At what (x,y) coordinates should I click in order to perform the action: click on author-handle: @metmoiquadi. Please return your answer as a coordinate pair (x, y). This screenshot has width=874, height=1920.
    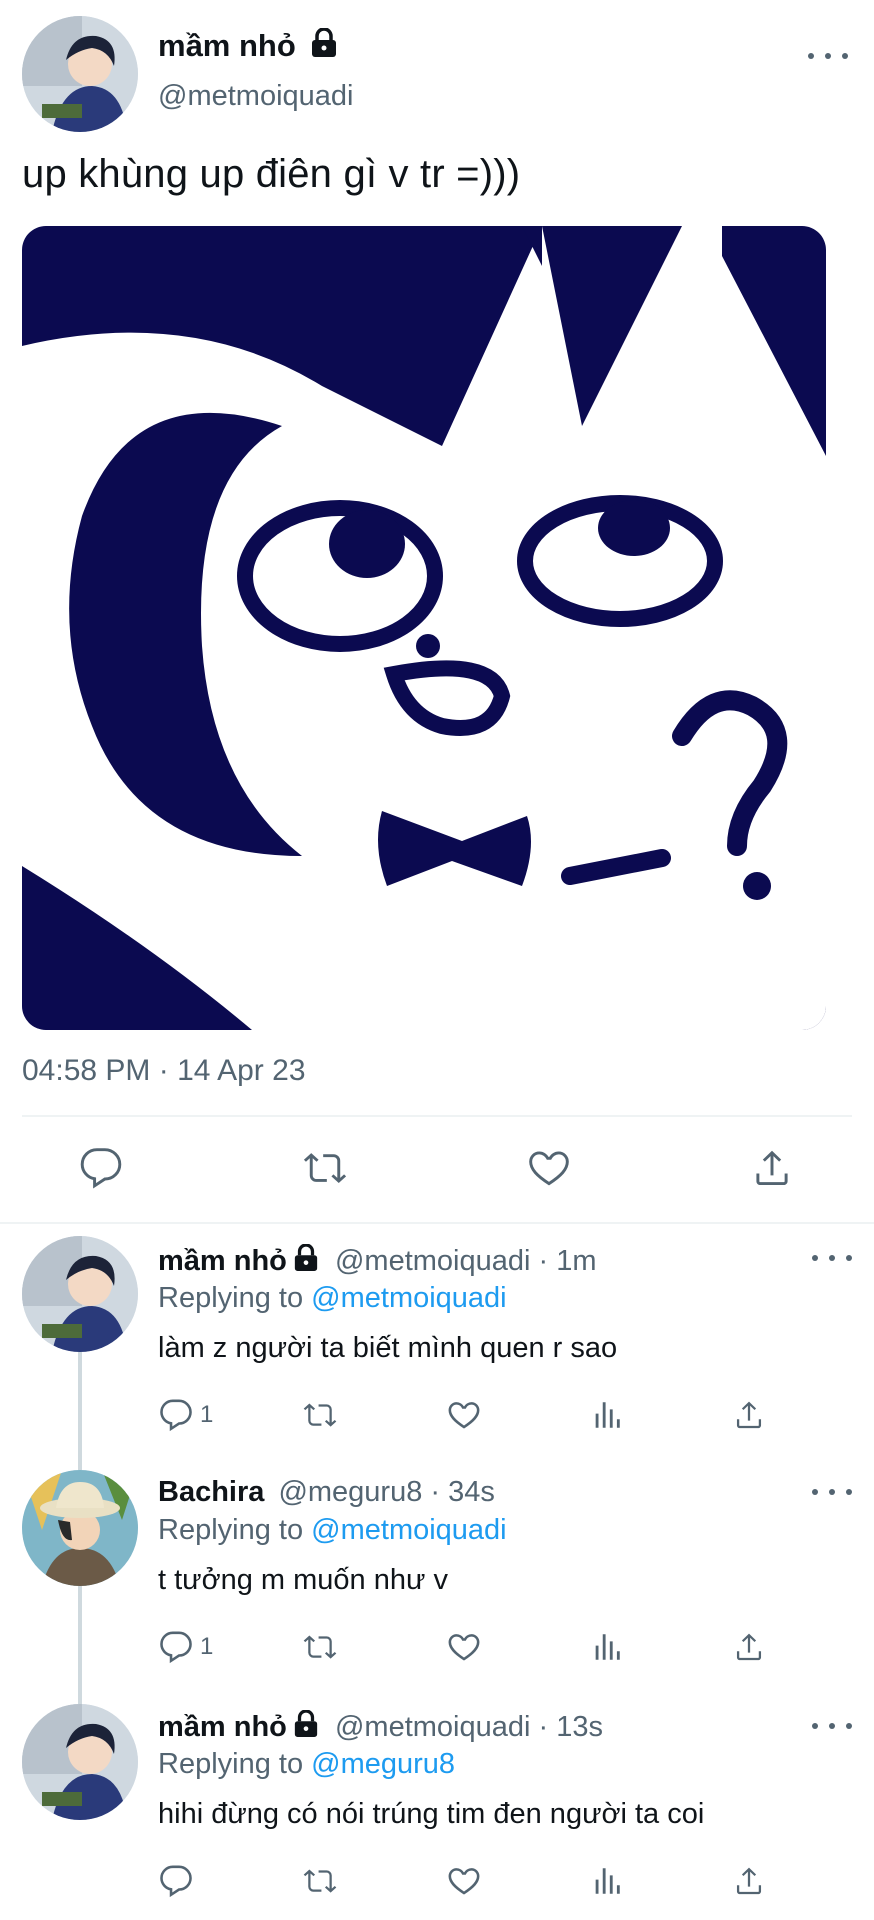
    Looking at the image, I should click on (255, 96).